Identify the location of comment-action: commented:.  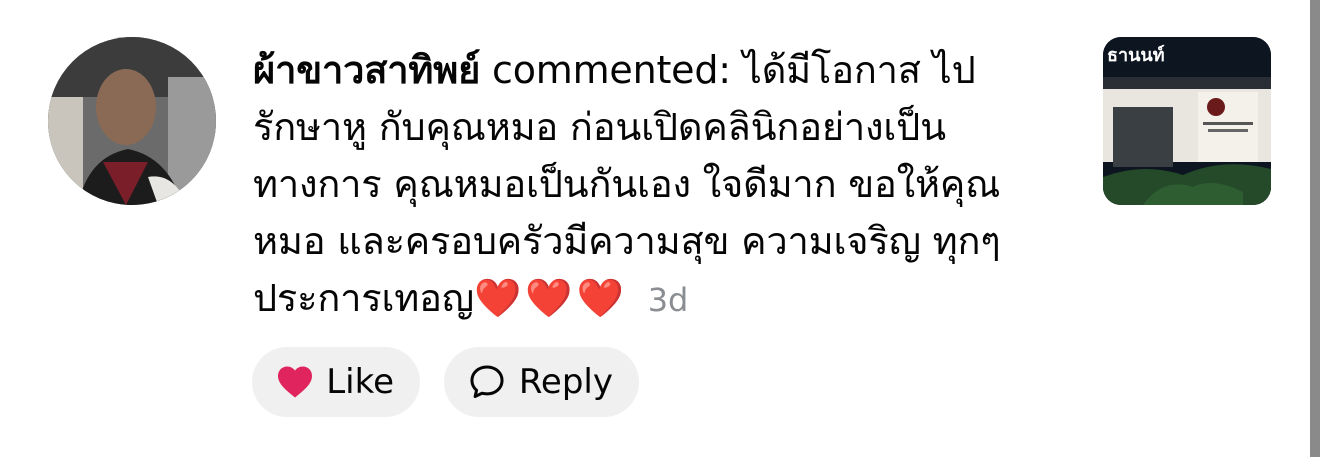
(611, 70).